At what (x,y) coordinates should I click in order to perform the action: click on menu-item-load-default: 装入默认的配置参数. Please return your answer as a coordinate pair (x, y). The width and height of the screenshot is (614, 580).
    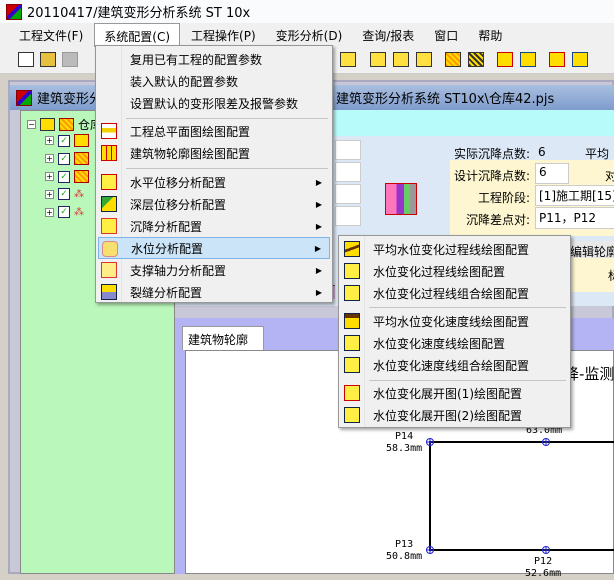
    Looking at the image, I should click on (214, 81).